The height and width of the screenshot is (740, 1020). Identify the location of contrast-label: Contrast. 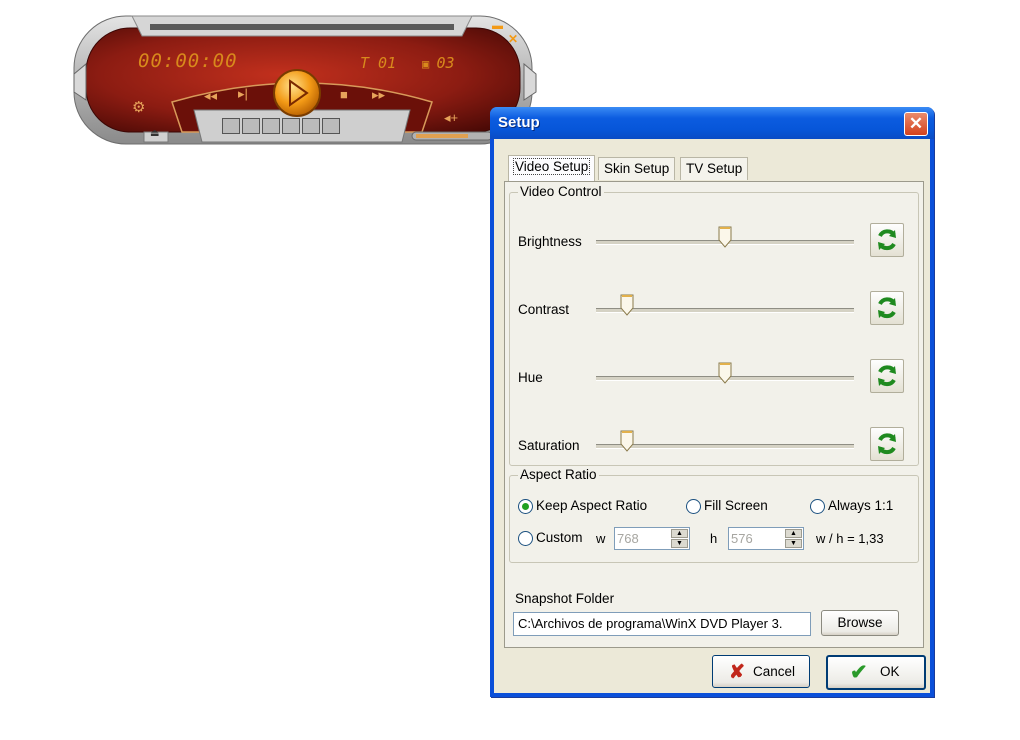
(544, 309).